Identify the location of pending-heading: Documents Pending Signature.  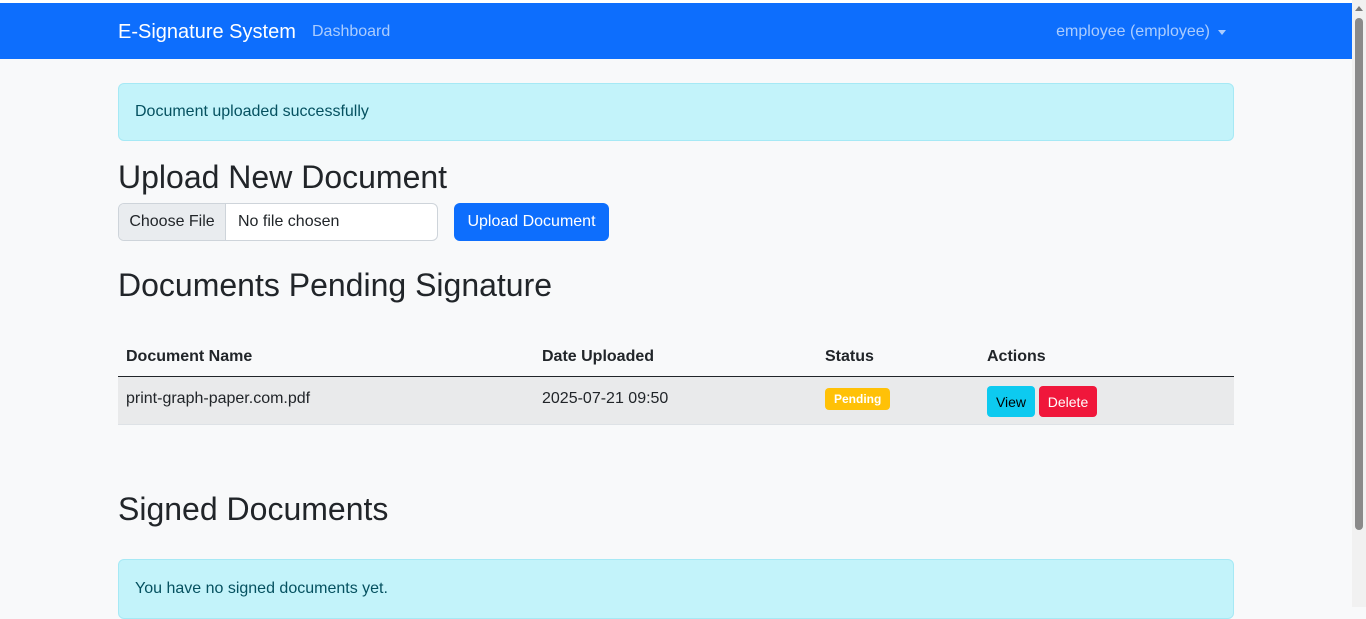
(335, 285).